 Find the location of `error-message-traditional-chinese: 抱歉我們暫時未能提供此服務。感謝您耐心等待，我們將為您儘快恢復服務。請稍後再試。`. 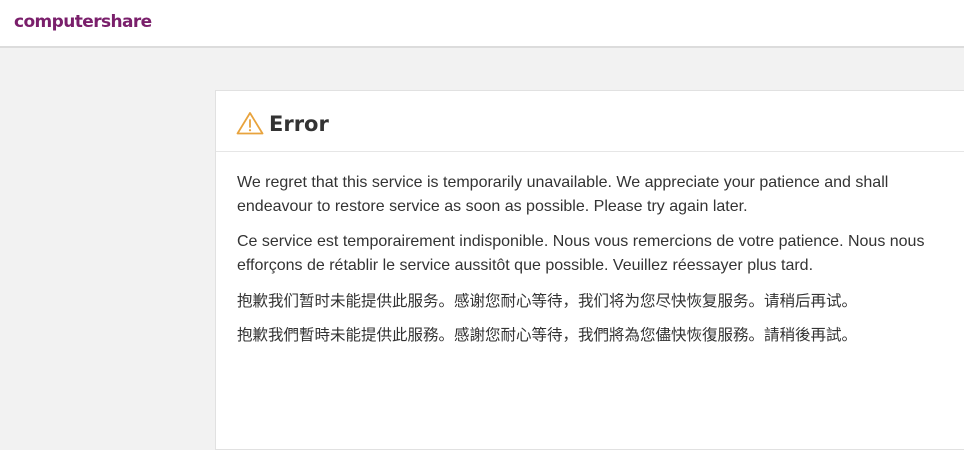

error-message-traditional-chinese: 抱歉我們暫時未能提供此服務。感謝您耐心等待，我們將為您儘快恢復服務。請稍後再試。 is located at coordinates (547, 335).